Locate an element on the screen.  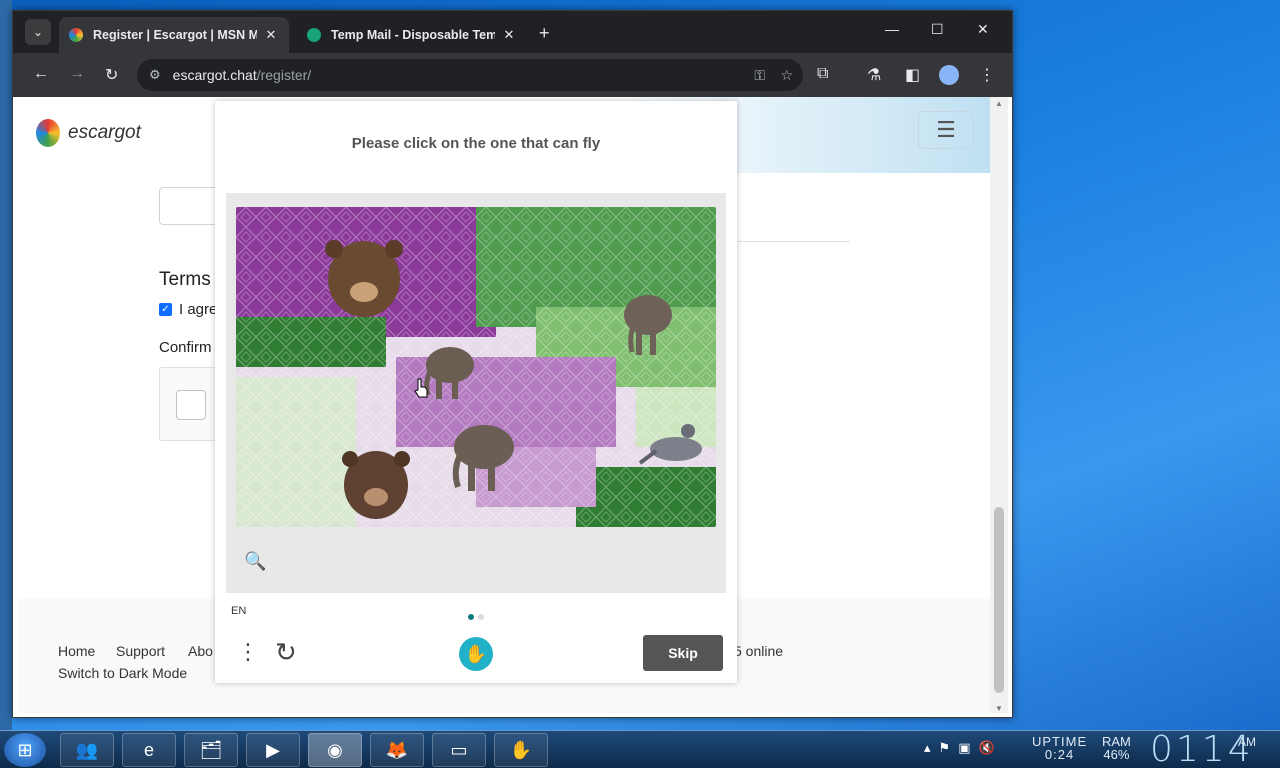
refresh-icon: ↻ is located at coordinates (286, 652).